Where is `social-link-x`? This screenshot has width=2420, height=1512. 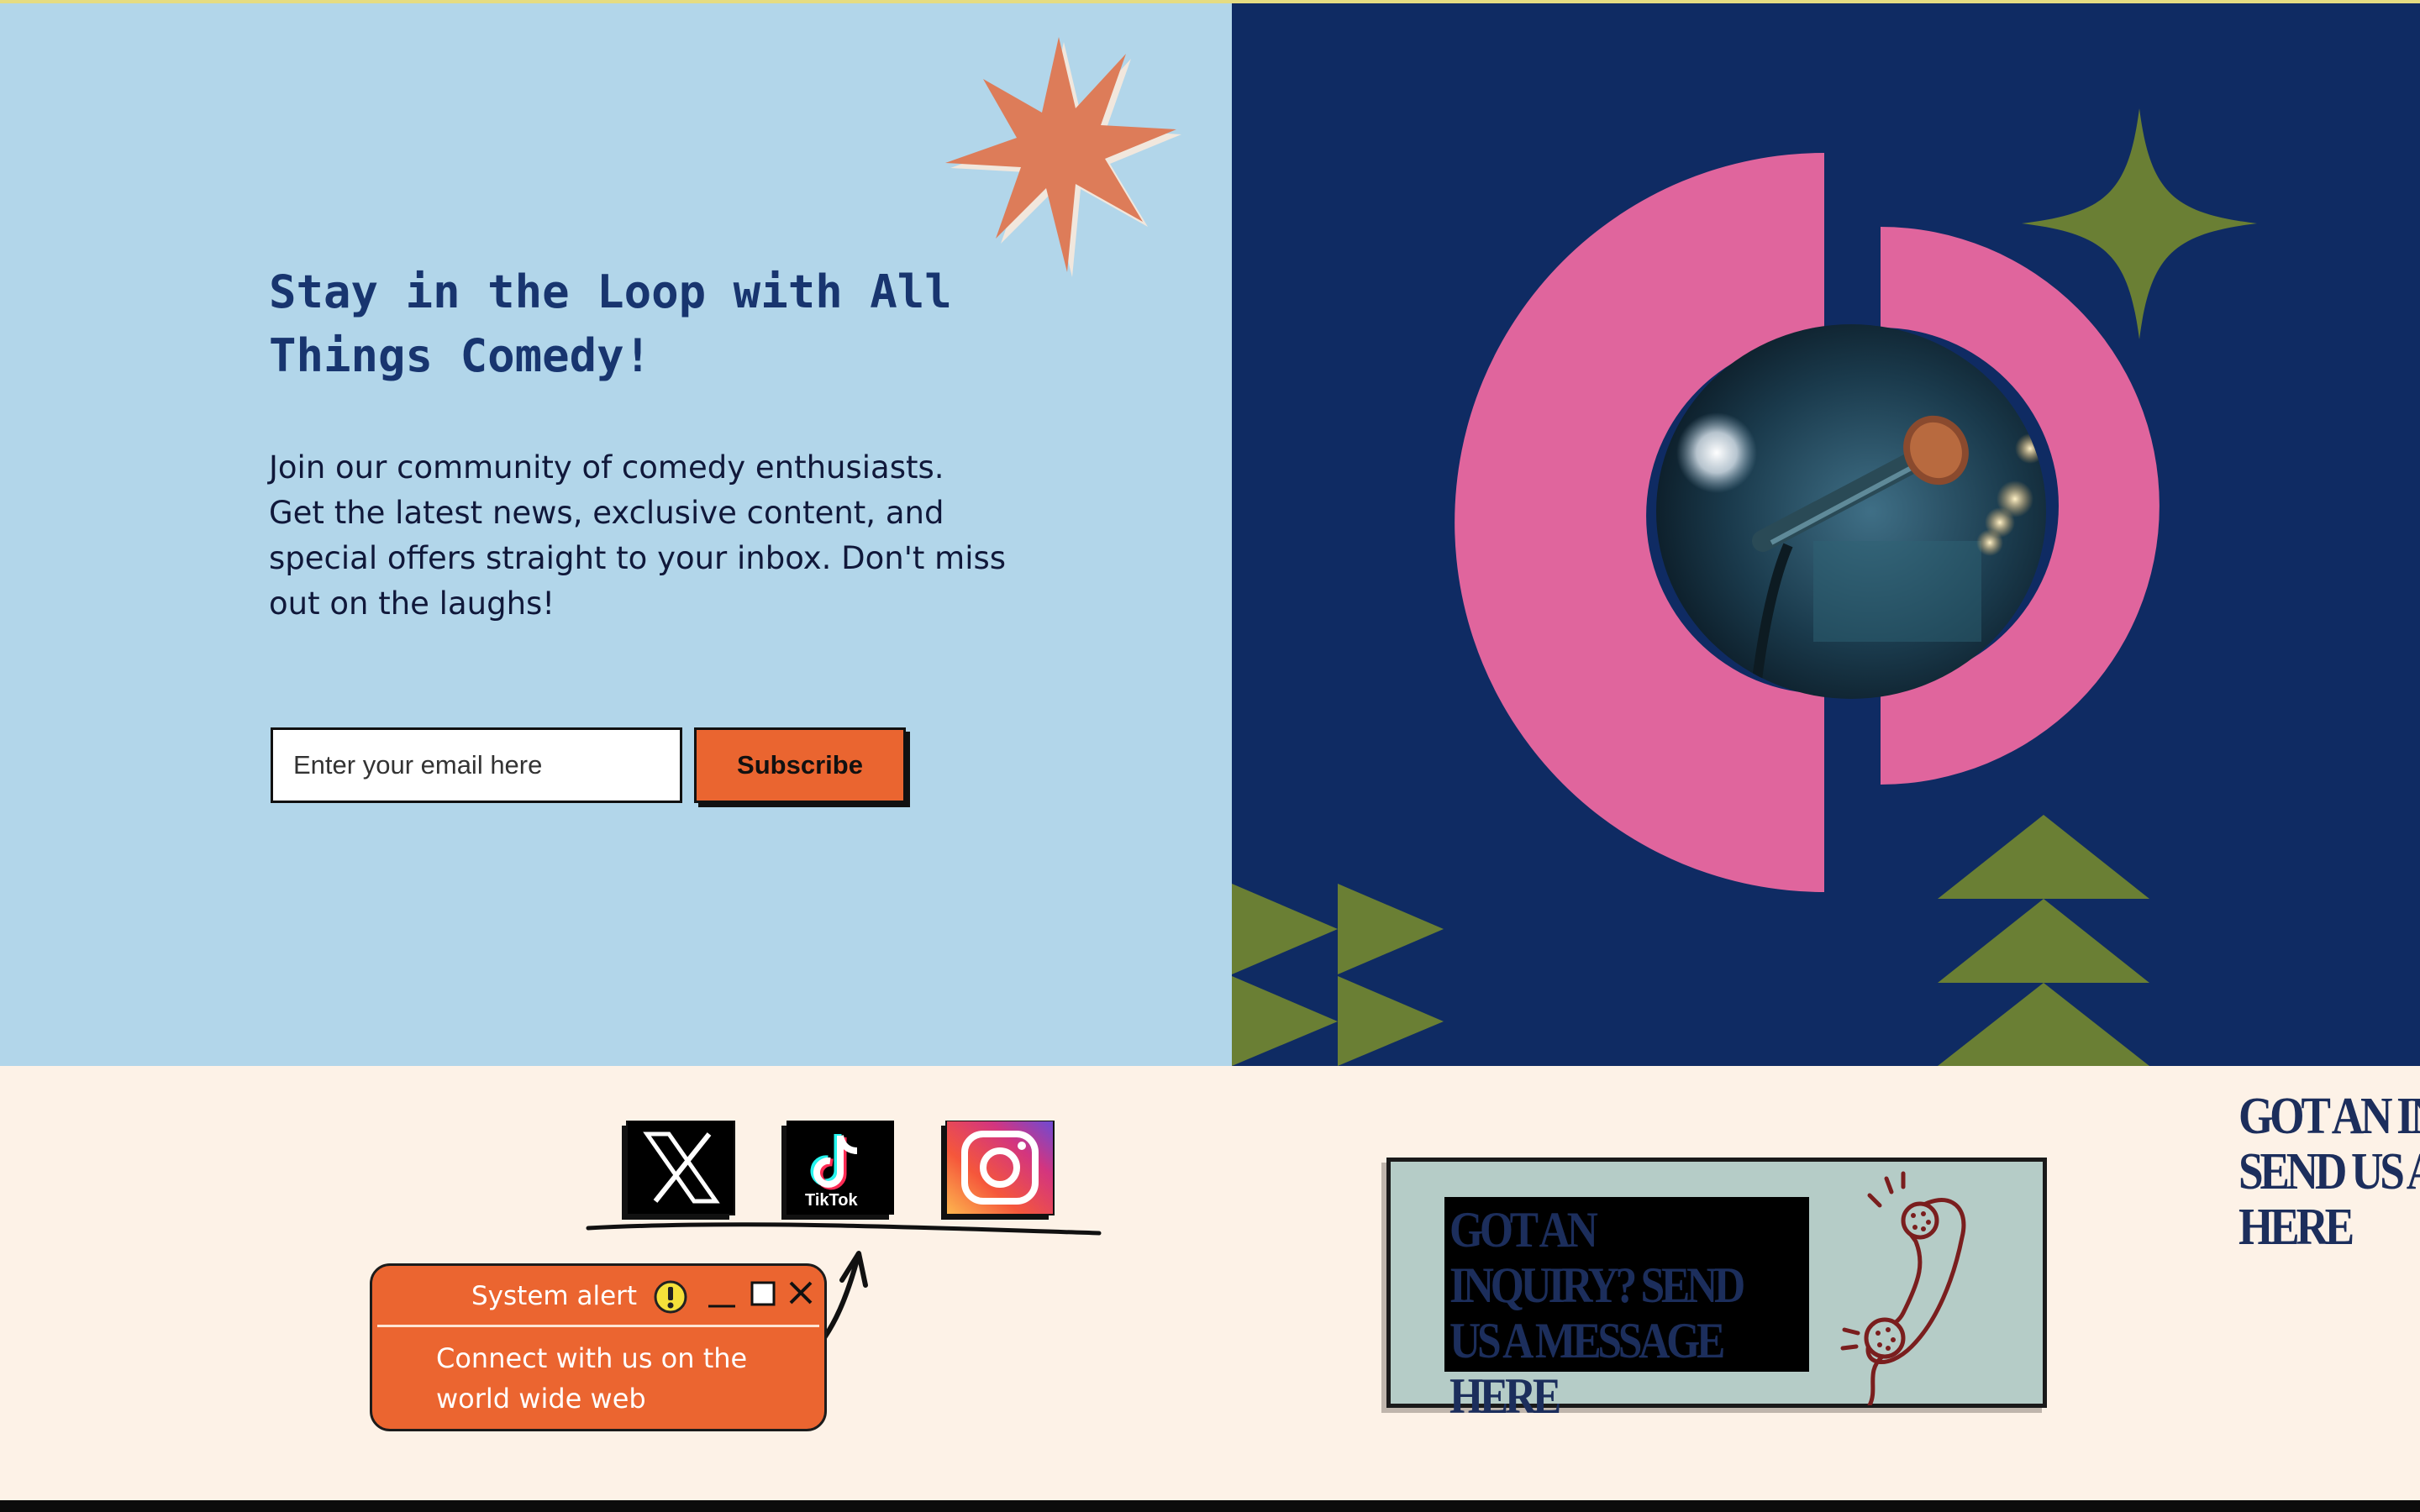
social-link-x is located at coordinates (678, 1170).